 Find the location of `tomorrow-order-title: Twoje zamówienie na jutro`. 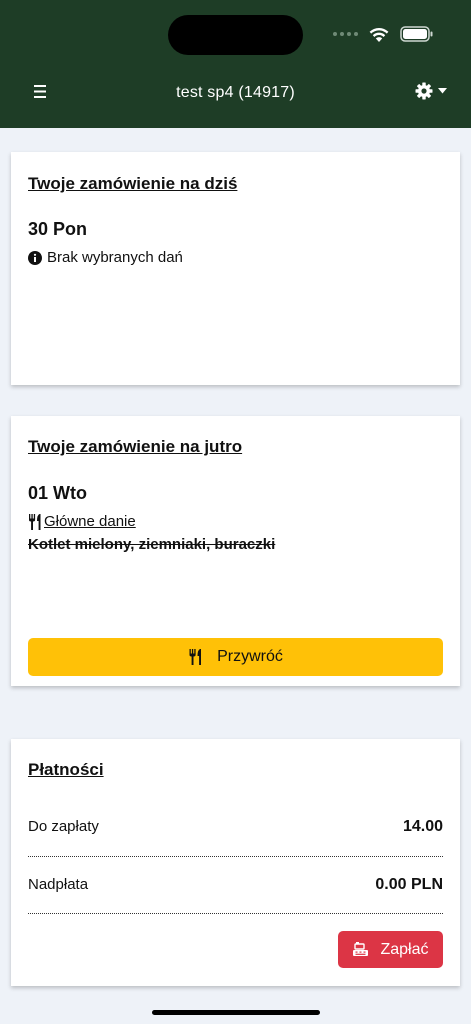

tomorrow-order-title: Twoje zamówienie na jutro is located at coordinates (135, 446).